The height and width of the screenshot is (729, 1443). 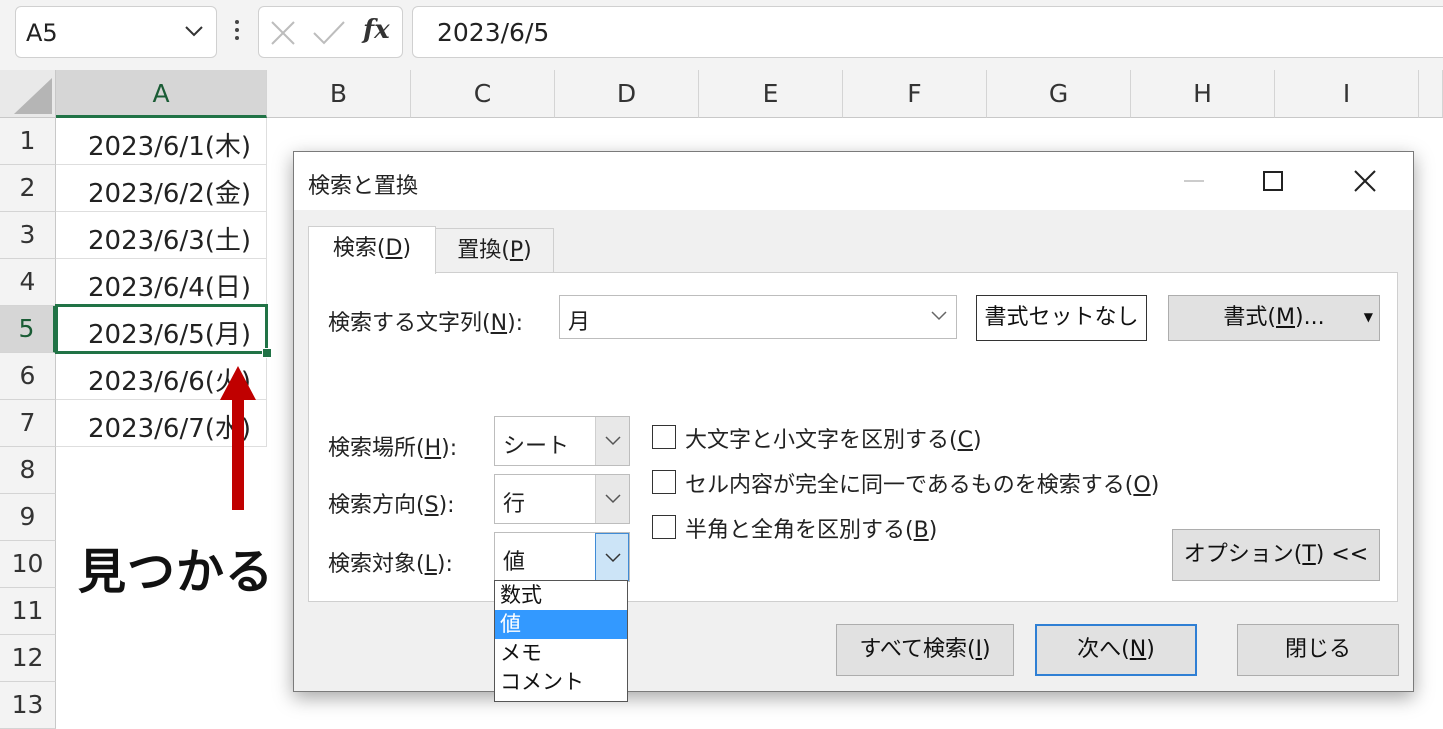 I want to click on look-in-label: 検索対象(L):, so click(x=390, y=564).